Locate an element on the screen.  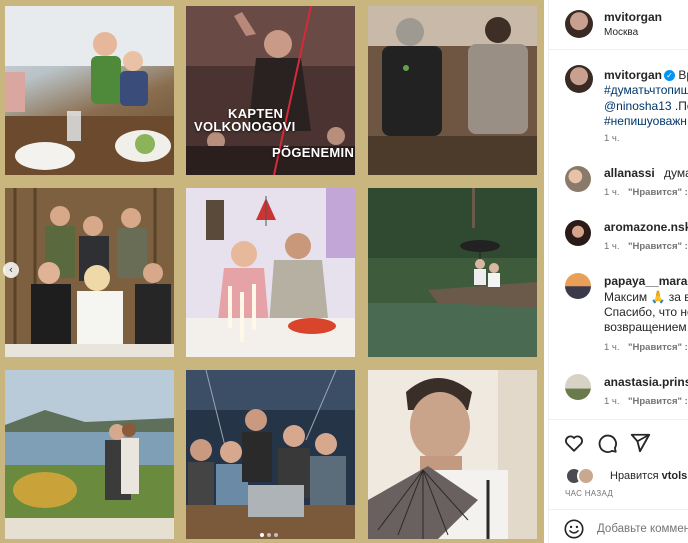
comment-time-1: 1 ч. is located at coordinates (612, 192).